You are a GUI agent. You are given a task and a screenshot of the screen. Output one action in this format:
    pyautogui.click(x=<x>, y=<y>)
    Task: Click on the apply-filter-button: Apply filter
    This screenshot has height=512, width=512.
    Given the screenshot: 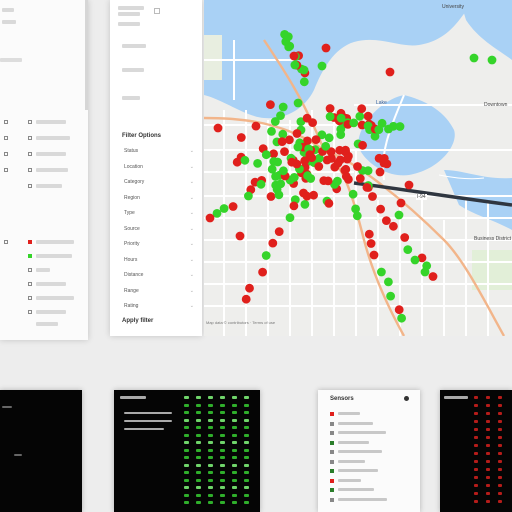 What is the action you would take?
    pyautogui.click(x=137, y=321)
    